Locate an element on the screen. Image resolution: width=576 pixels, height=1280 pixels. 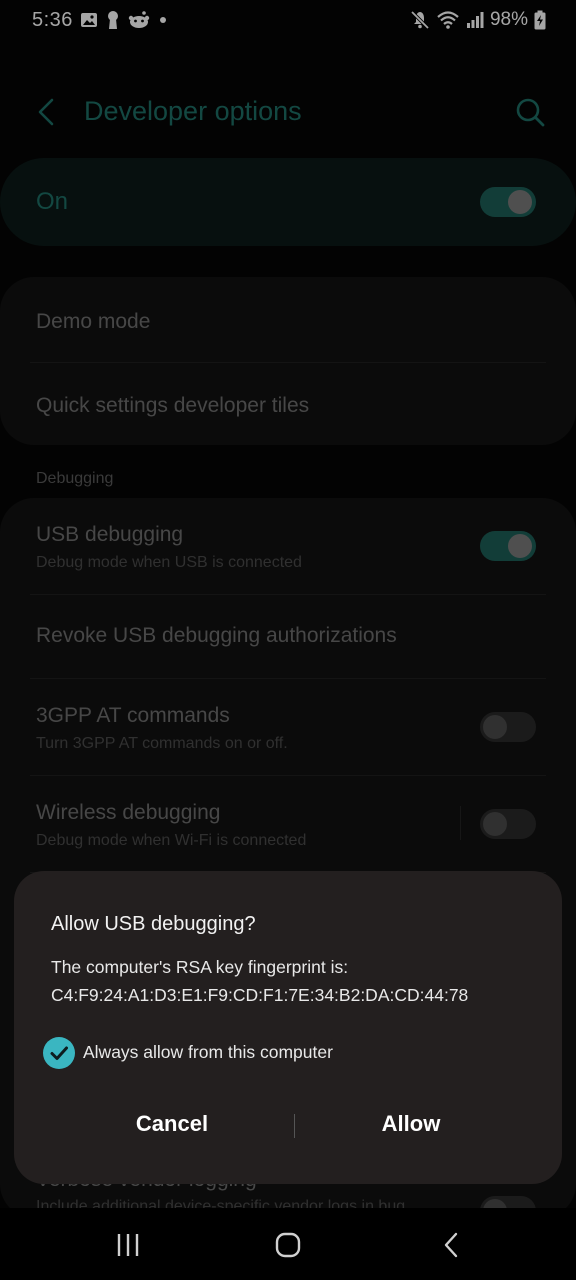
cancel-button: Cancel is located at coordinates (172, 1124).